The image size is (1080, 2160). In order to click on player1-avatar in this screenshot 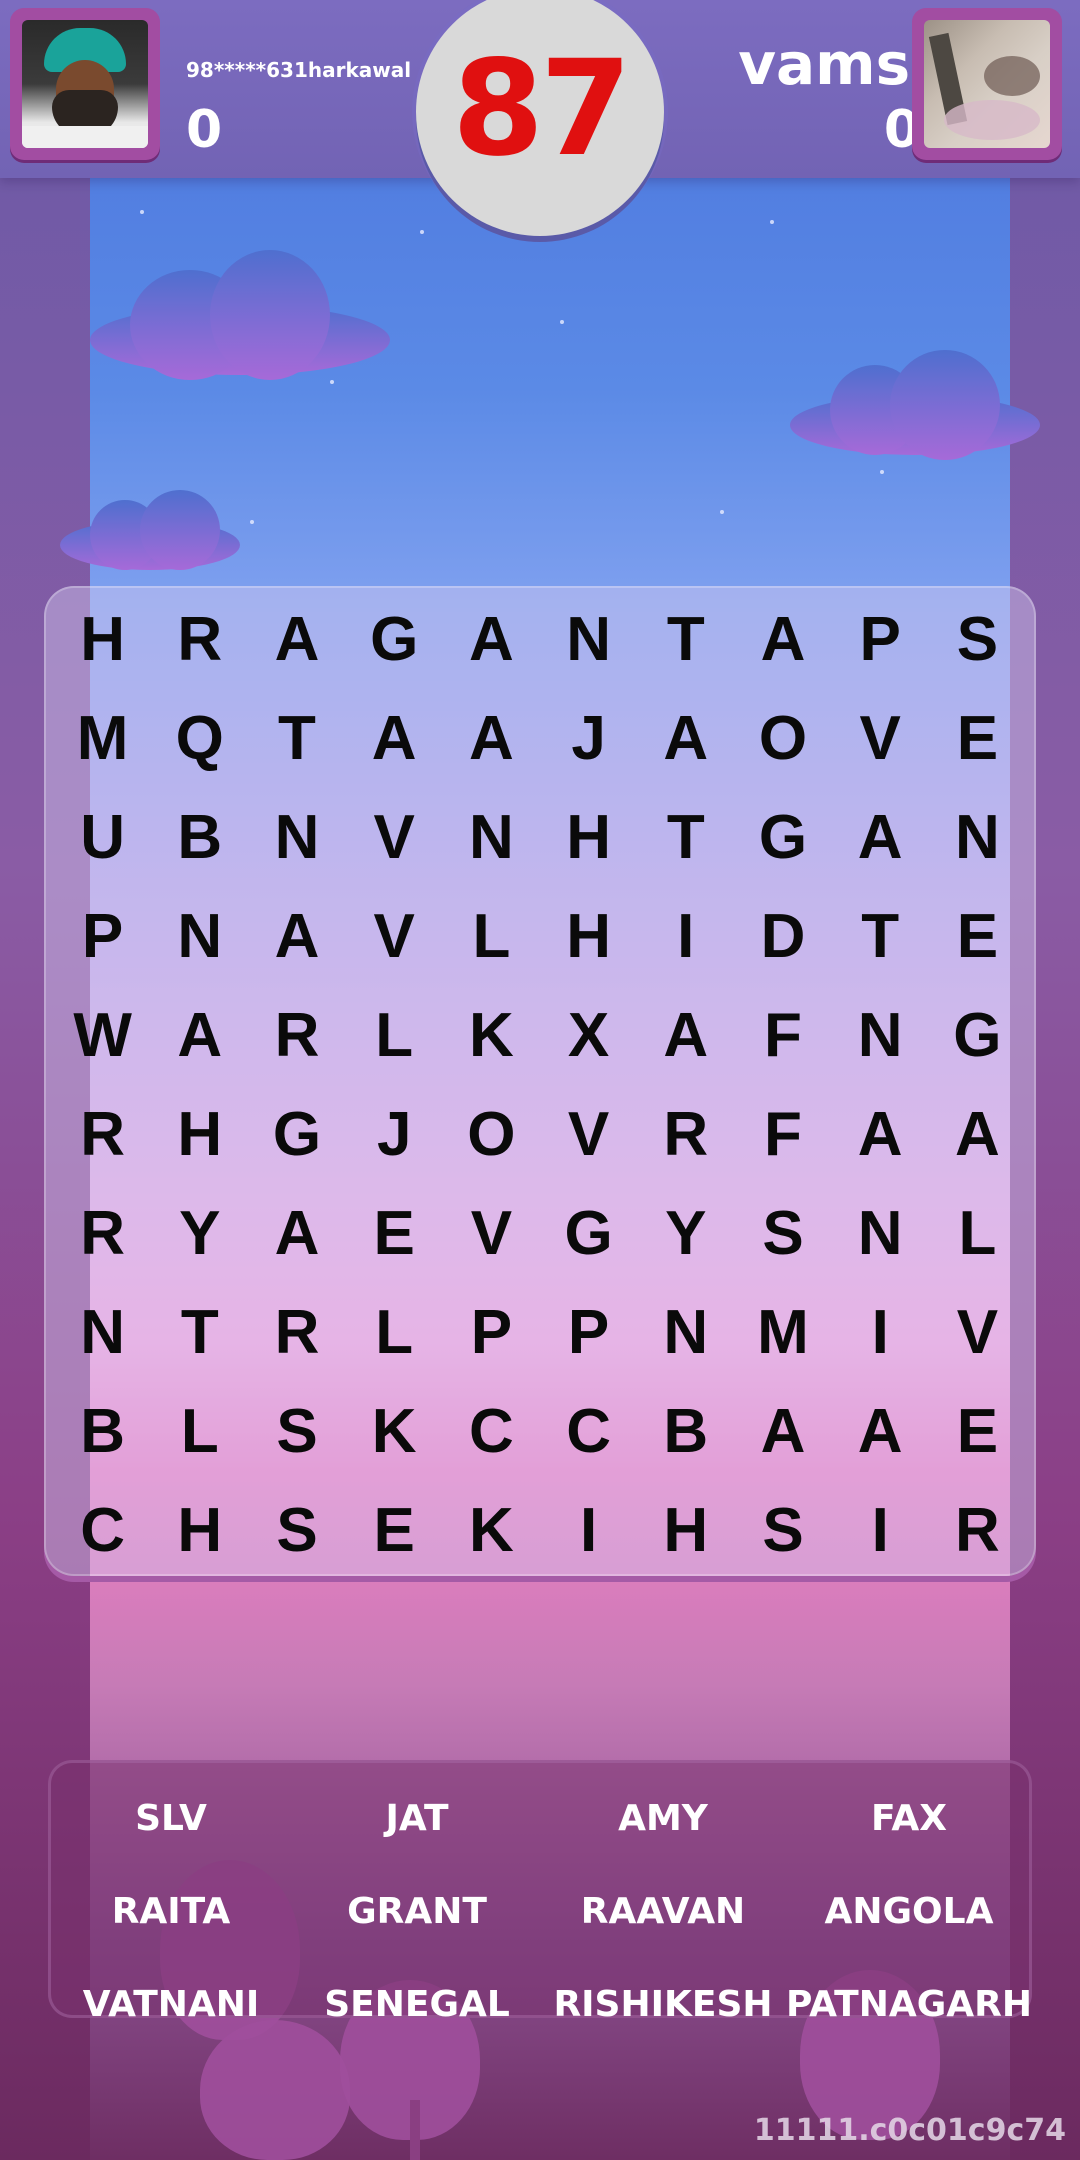, I will do `click(85, 84)`.